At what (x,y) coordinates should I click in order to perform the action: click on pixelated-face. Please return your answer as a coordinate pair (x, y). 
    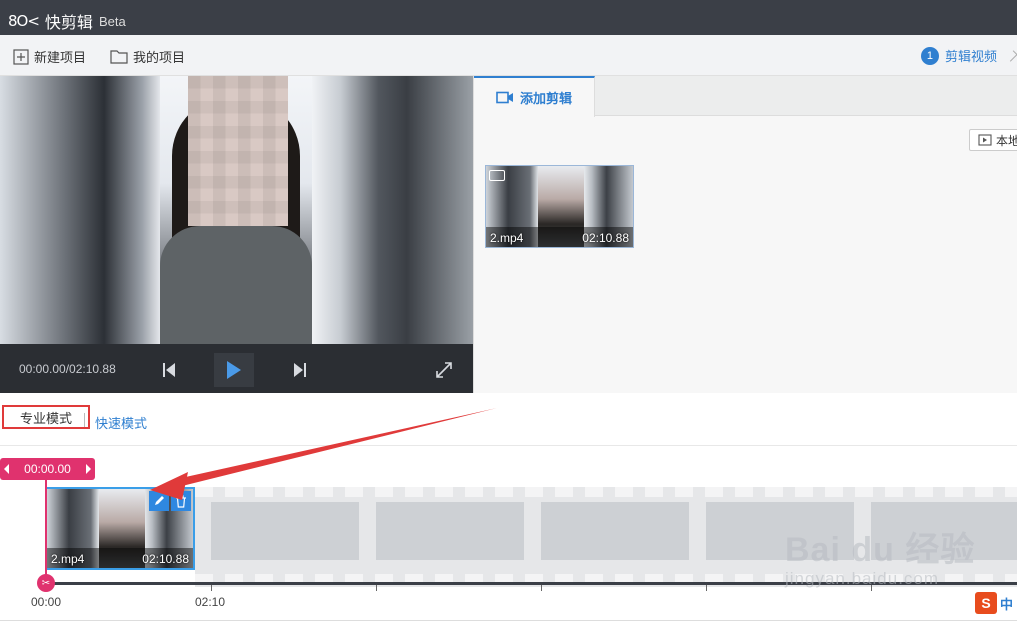
    Looking at the image, I should click on (238, 151).